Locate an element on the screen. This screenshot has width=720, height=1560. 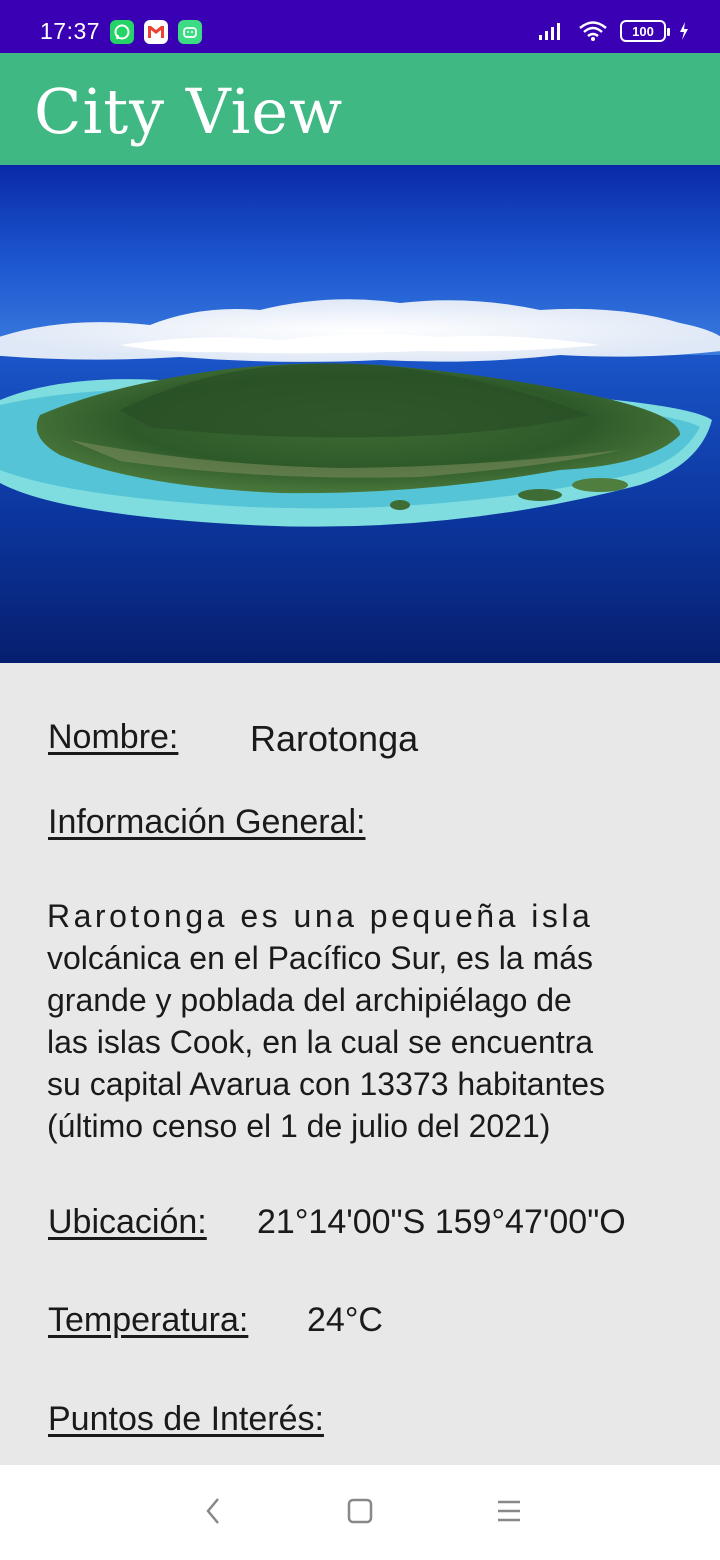
whatsapp-icon is located at coordinates (122, 32).